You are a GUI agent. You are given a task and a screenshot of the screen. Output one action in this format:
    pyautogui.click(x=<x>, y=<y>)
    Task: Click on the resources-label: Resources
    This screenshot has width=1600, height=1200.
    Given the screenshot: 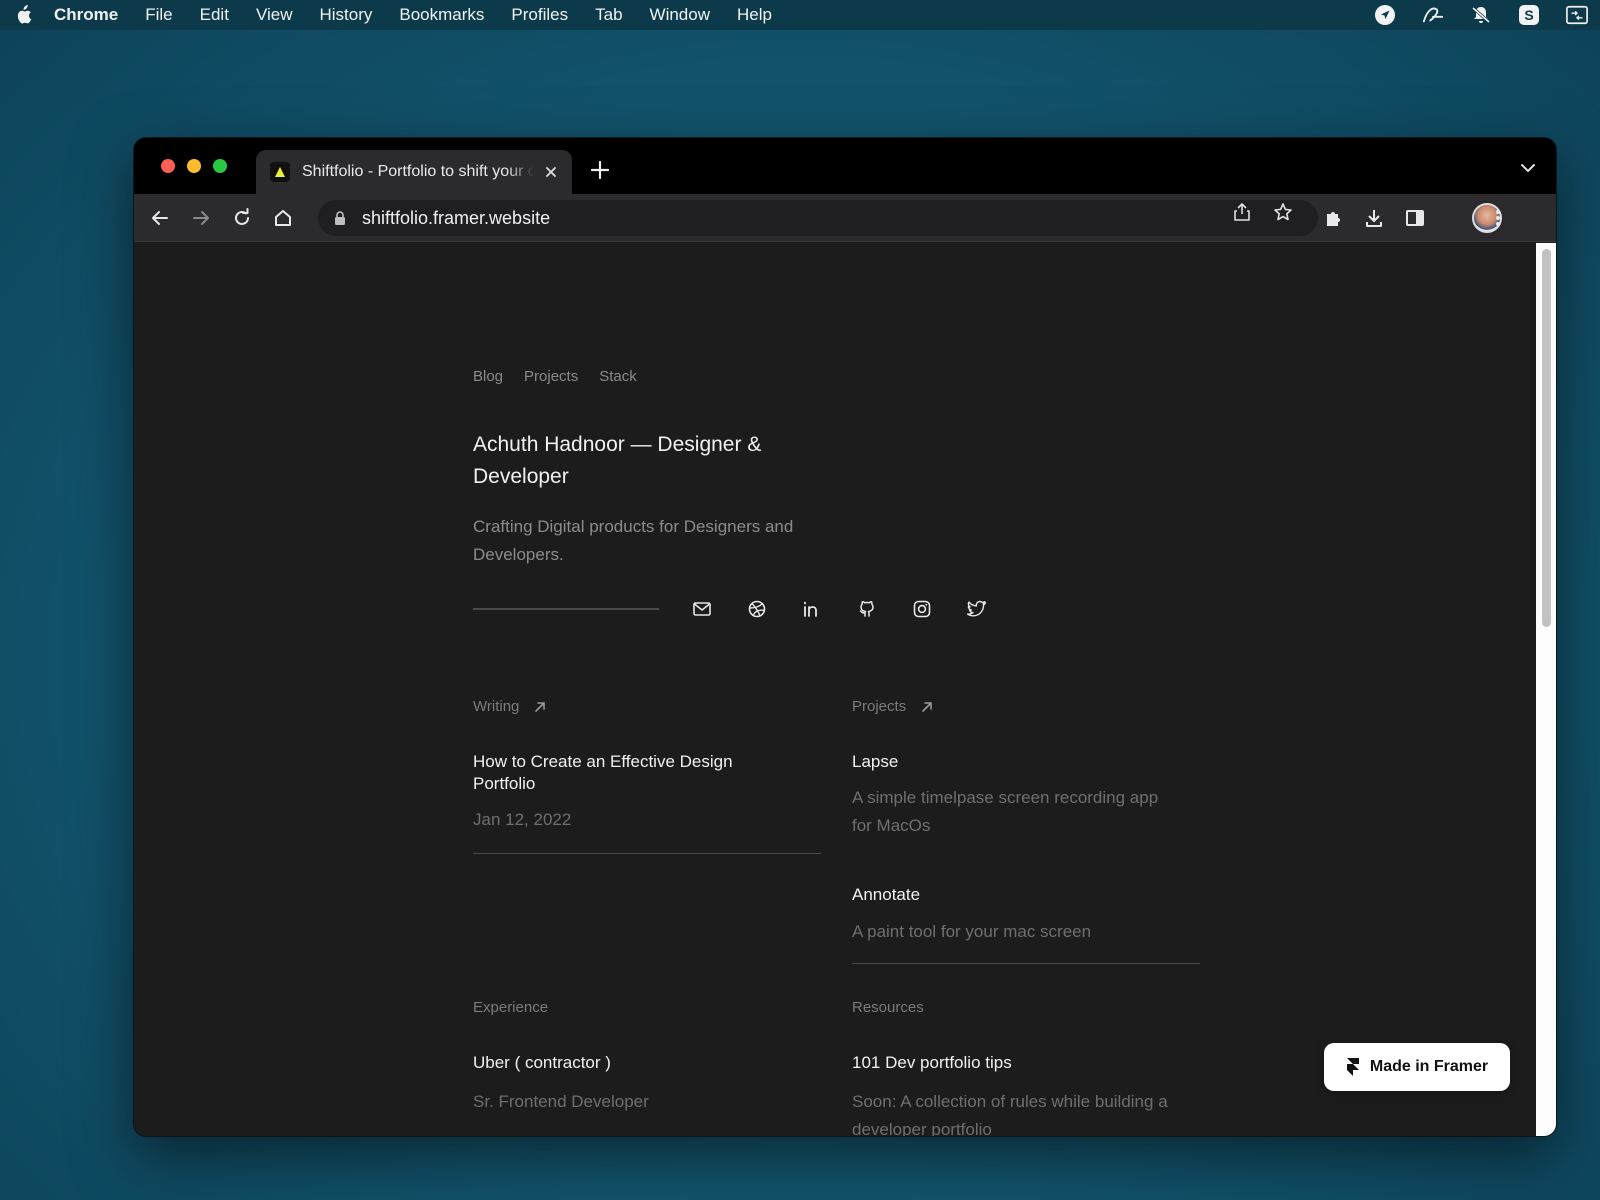 What is the action you would take?
    pyautogui.click(x=888, y=1007)
    